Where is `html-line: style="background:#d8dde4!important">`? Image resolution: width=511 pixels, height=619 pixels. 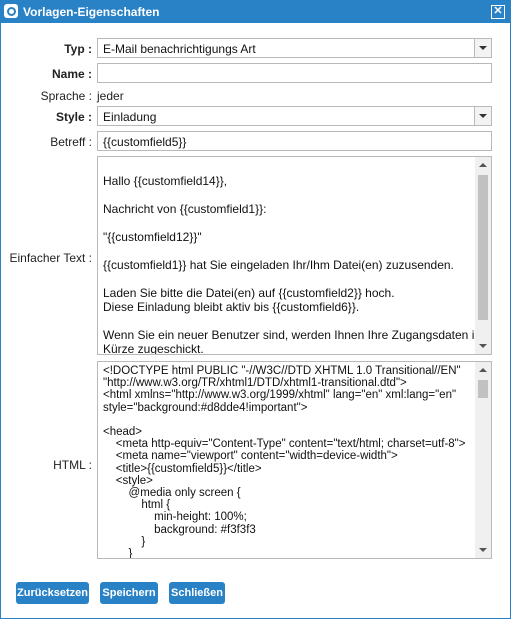 html-line: style="background:#d8dde4!important"> is located at coordinates (205, 407).